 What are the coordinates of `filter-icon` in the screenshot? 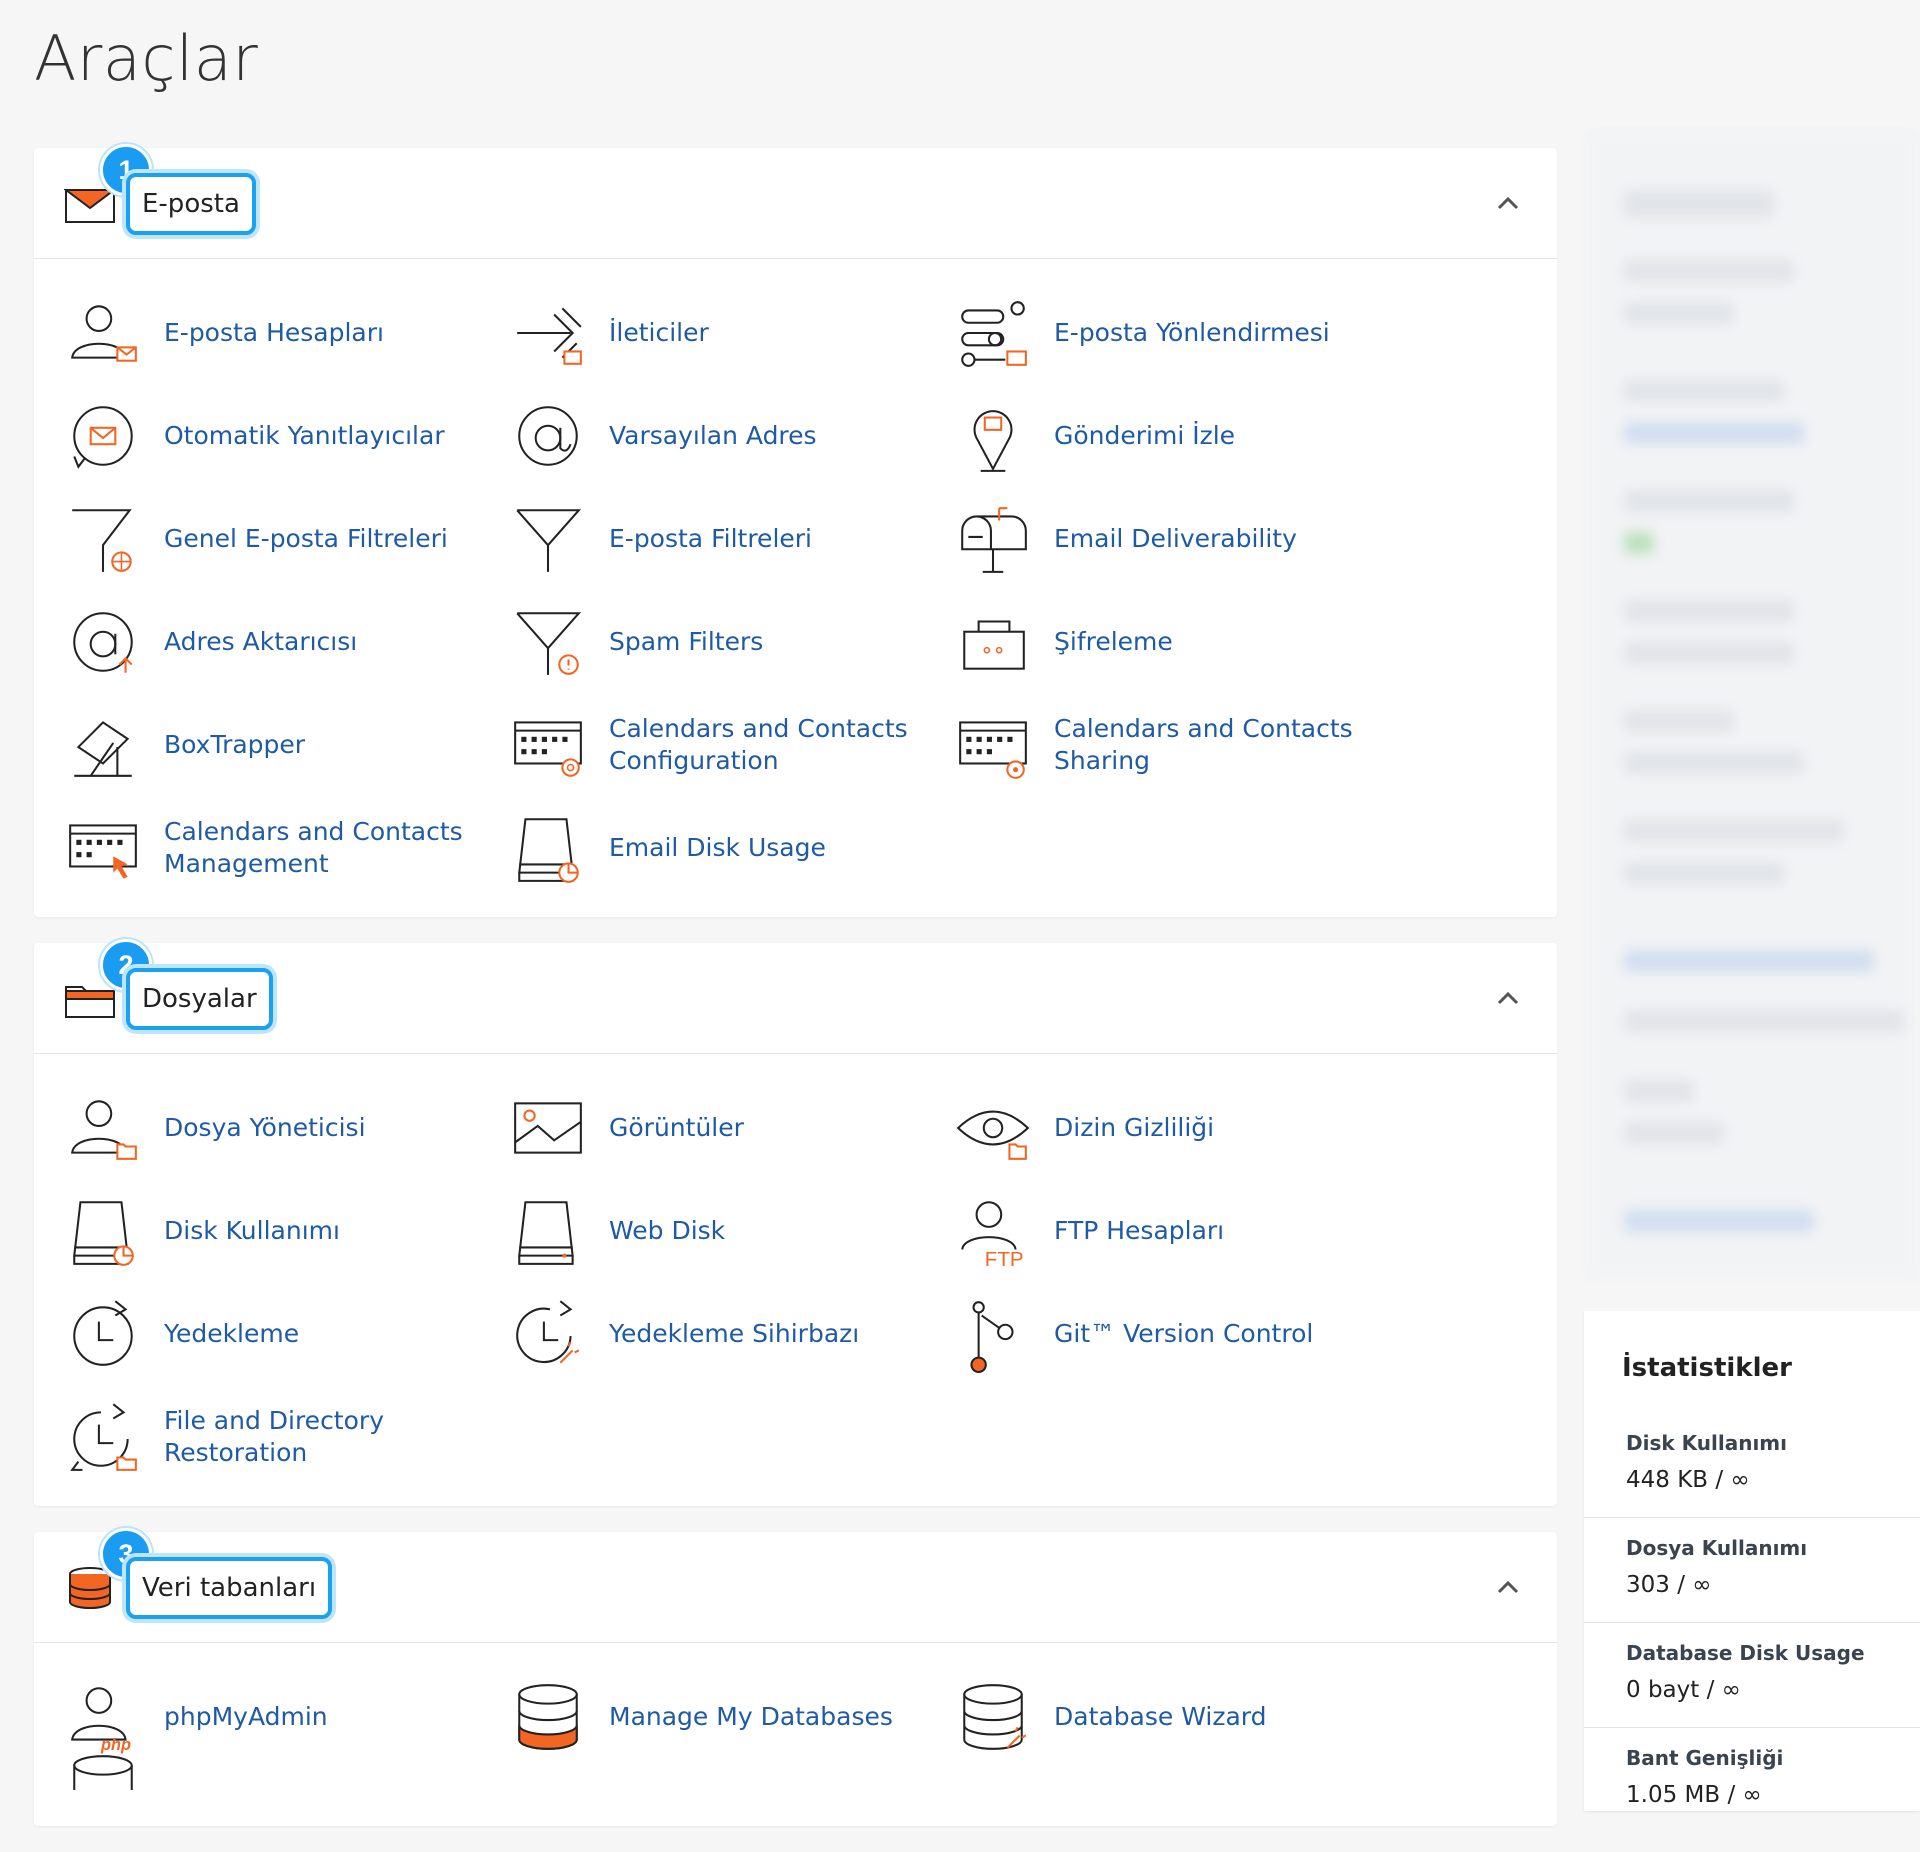 It's located at (549, 540).